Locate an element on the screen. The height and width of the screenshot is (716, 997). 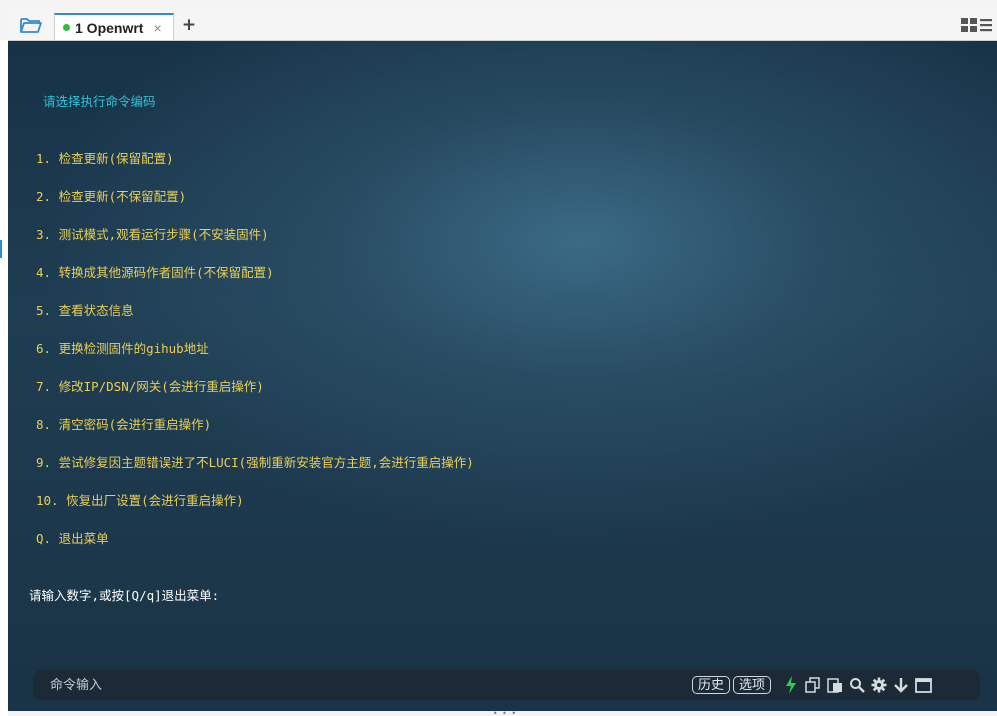
left-panel-marker is located at coordinates (1, 249).